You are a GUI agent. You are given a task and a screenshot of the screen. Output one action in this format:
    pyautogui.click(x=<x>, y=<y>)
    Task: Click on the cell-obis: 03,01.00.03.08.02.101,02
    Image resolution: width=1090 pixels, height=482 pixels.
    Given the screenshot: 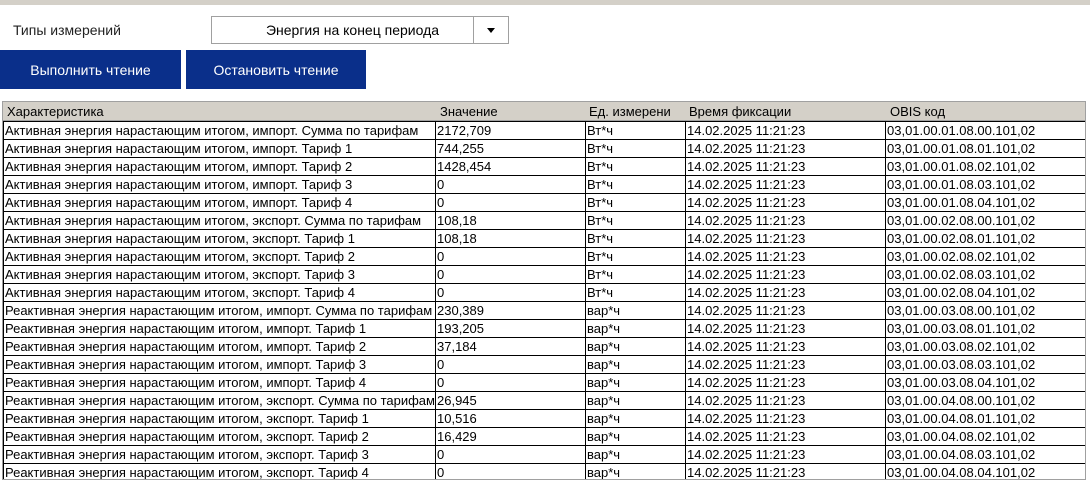 What is the action you would take?
    pyautogui.click(x=985, y=346)
    